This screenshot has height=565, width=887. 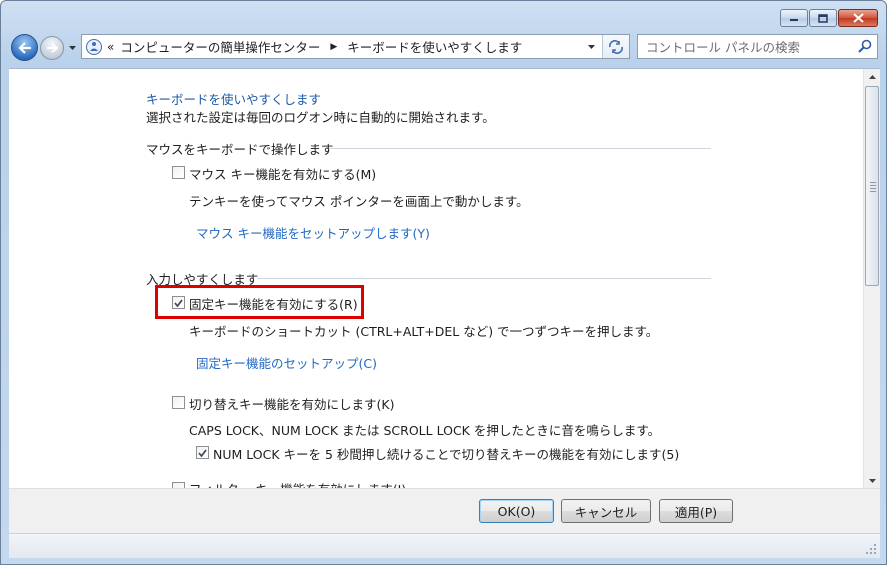 I want to click on chevron-up-icon, so click(x=872, y=77).